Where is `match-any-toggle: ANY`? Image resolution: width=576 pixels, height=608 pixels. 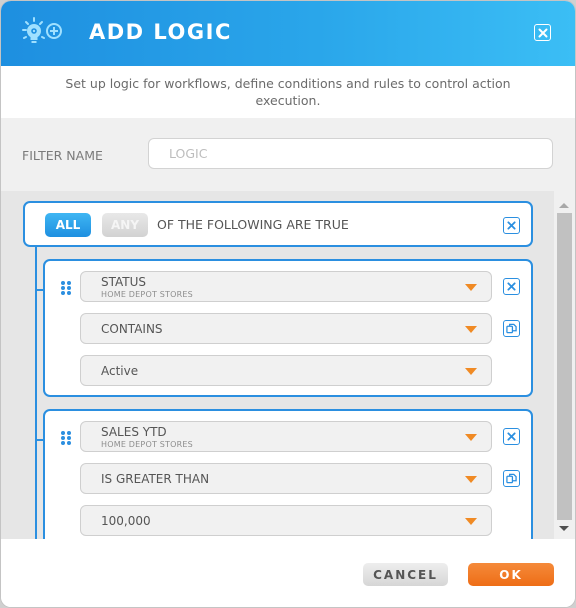
match-any-toggle: ANY is located at coordinates (125, 225).